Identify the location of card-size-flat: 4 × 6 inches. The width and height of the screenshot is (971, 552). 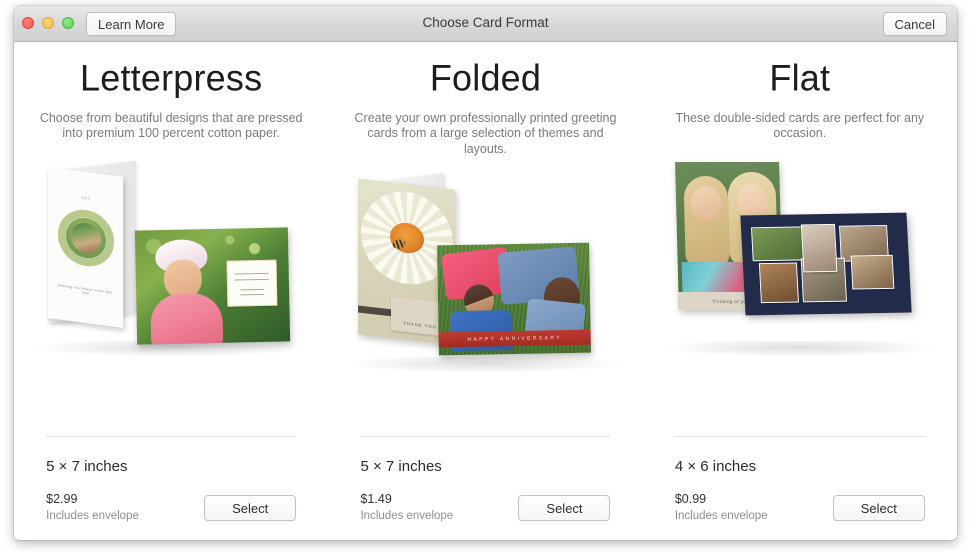
(715, 466).